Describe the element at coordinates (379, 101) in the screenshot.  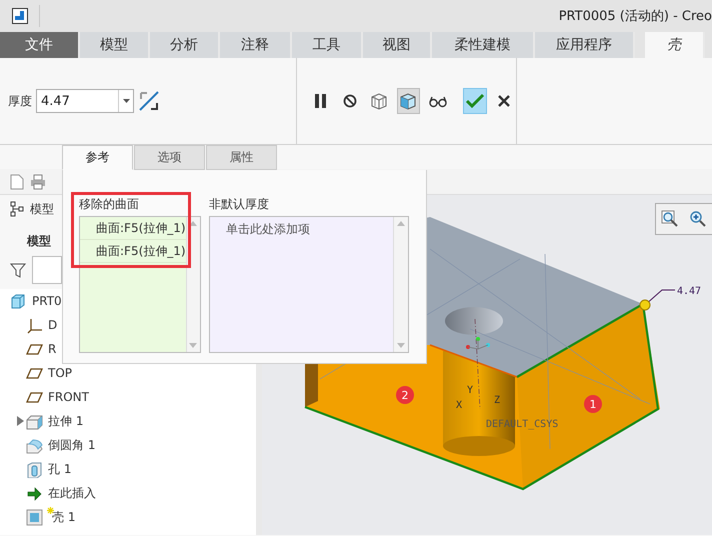
I see `wireframe-cube-icon` at that location.